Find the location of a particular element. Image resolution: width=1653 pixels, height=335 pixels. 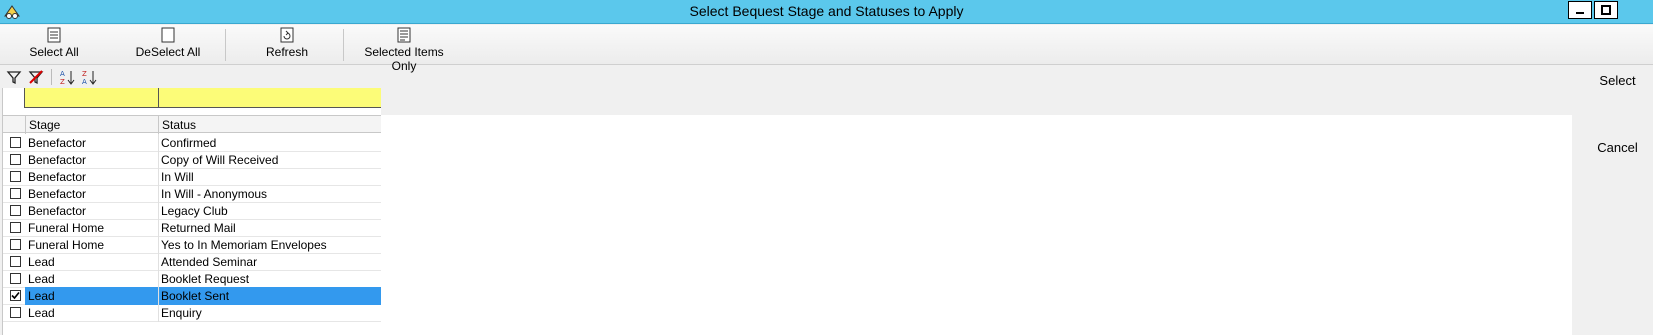

select-all-icon is located at coordinates (54, 35).